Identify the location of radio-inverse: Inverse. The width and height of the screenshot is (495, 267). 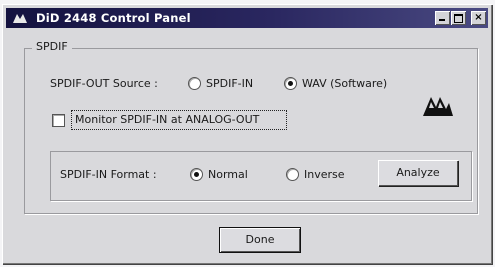
(326, 173).